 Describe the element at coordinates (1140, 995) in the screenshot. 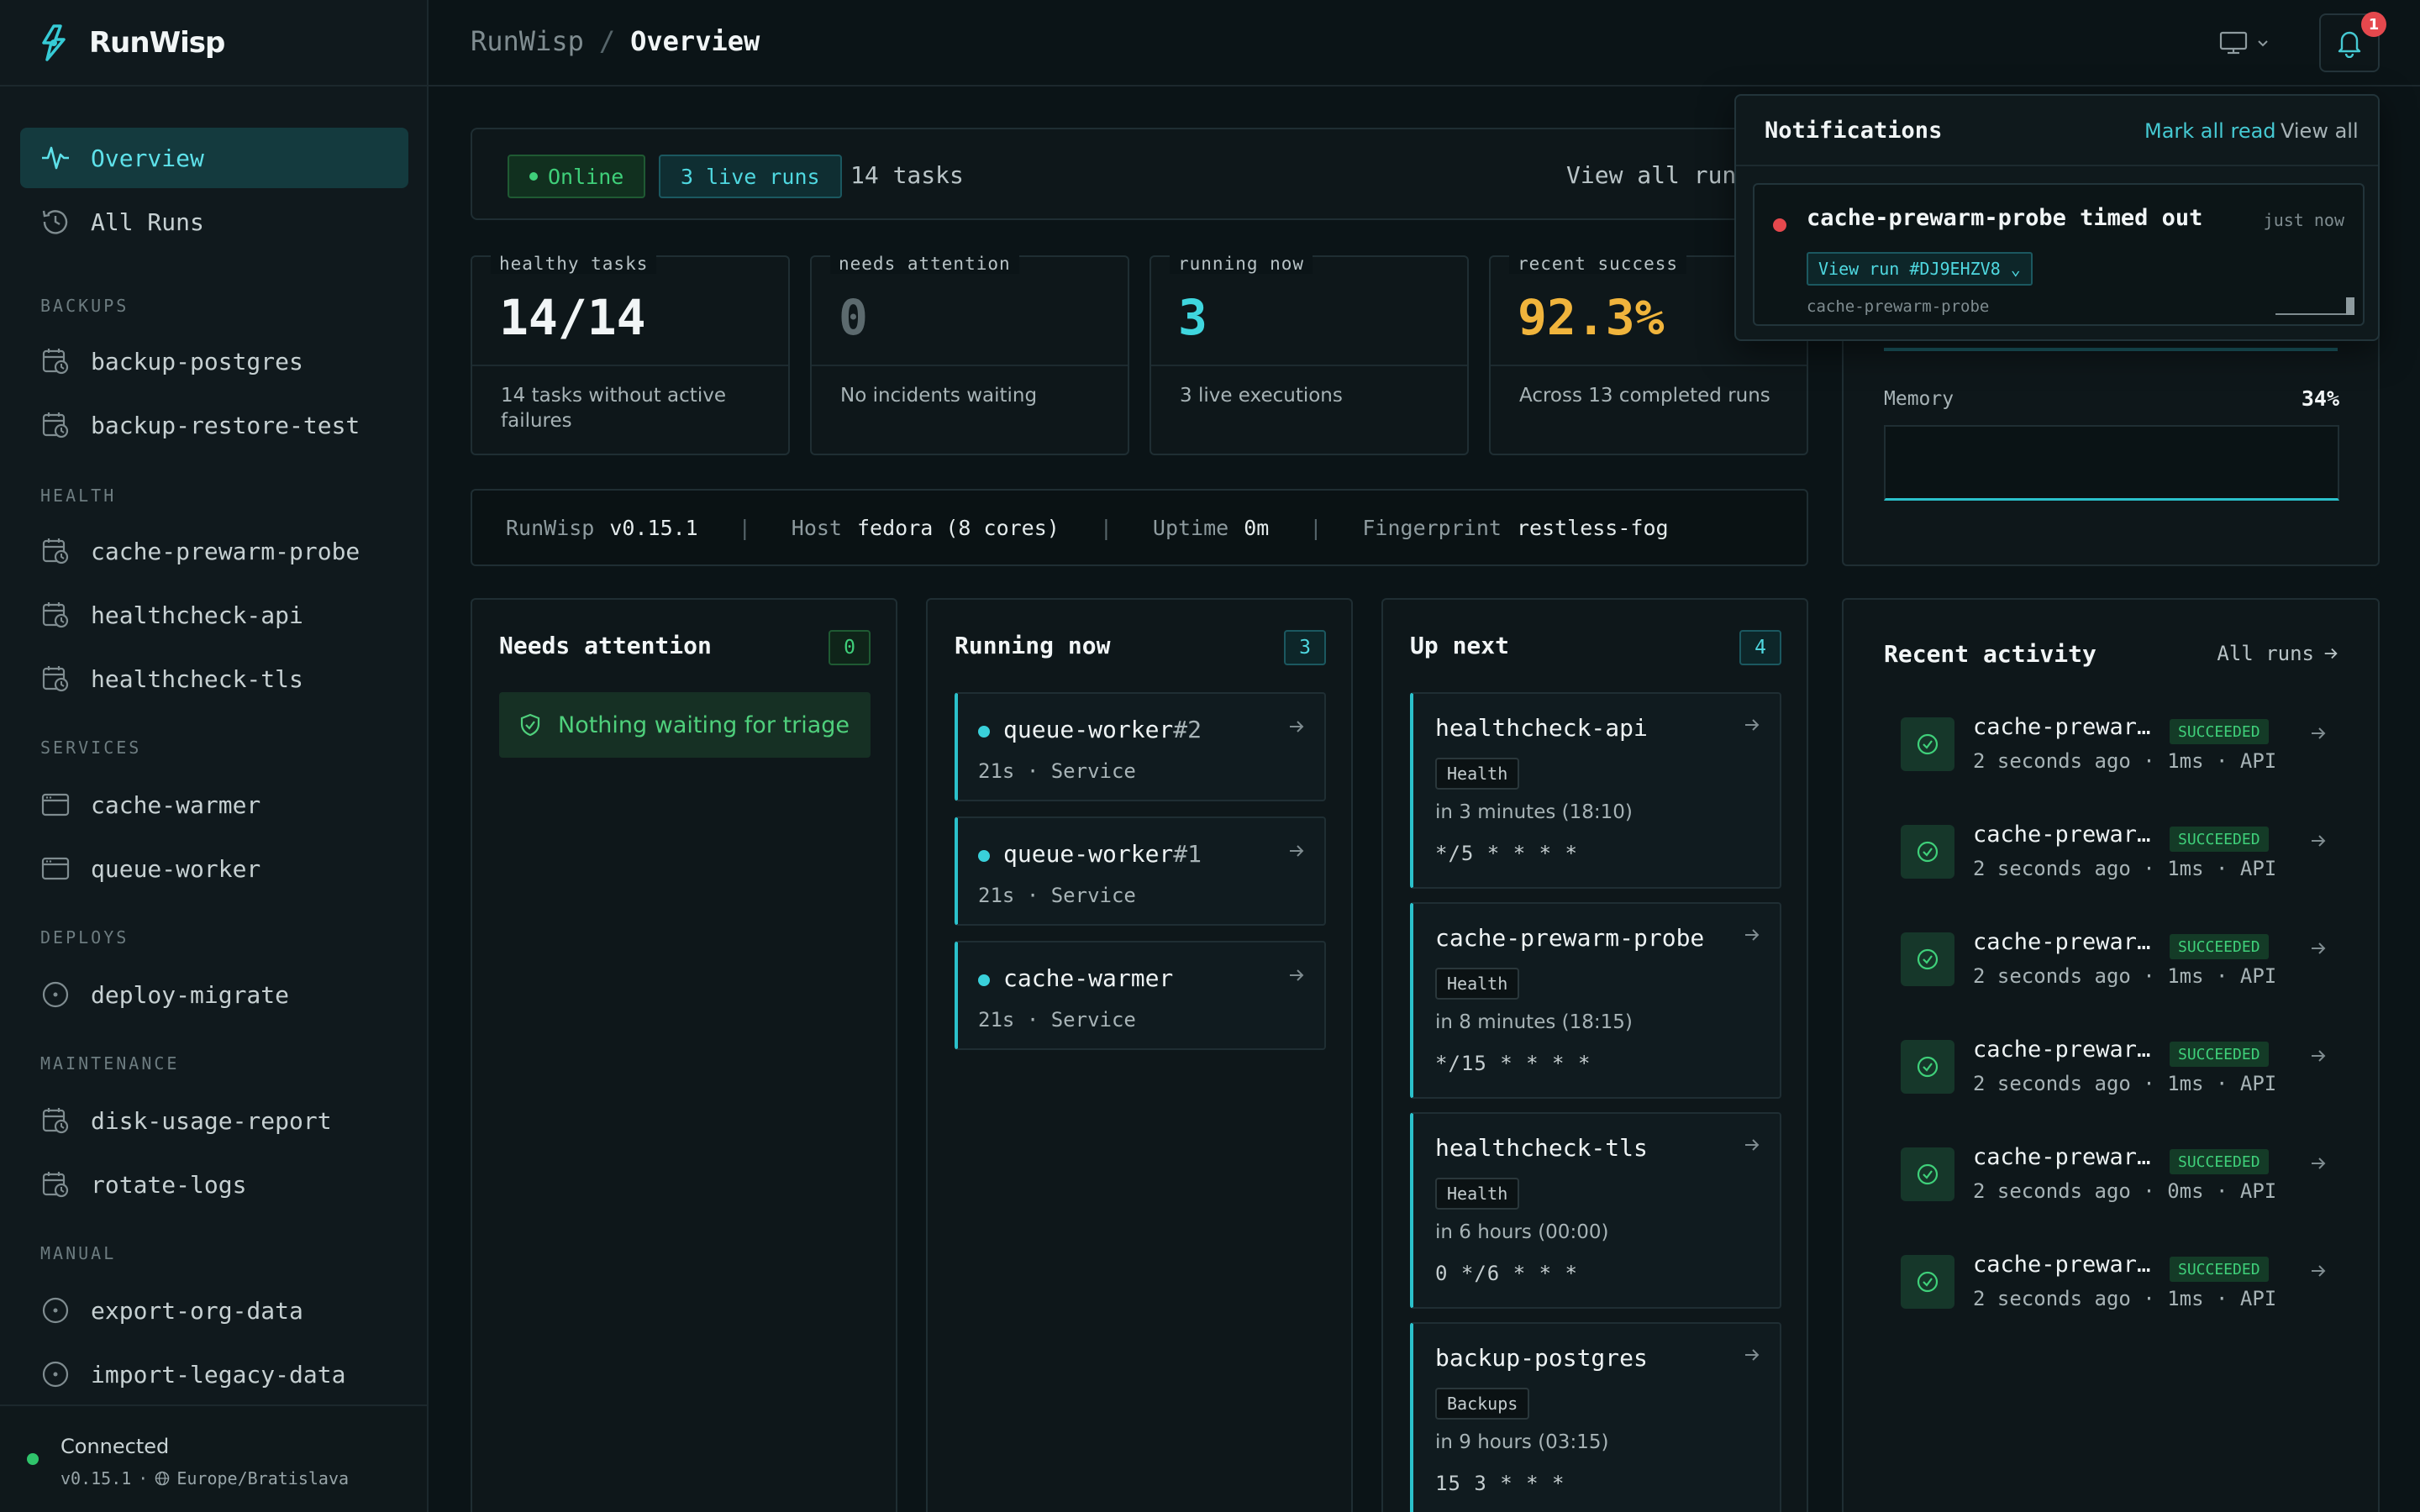

I see `running-item: cache-warmer 21s · Service` at that location.